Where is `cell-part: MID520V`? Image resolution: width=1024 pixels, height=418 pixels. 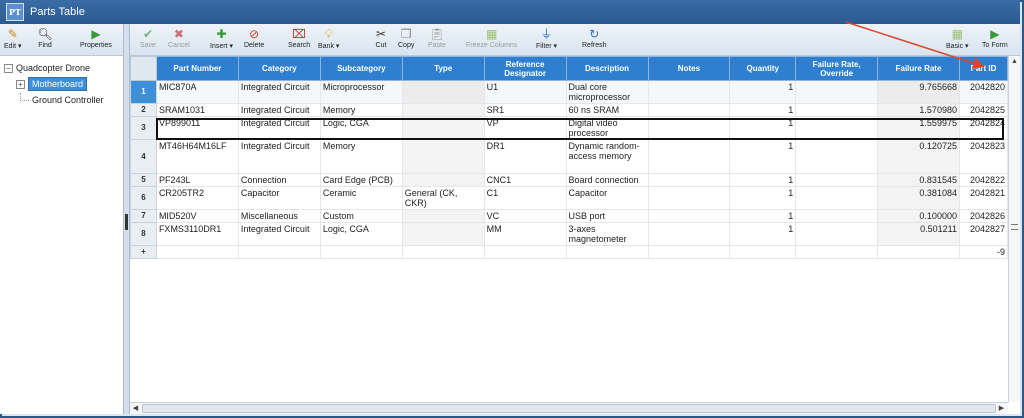 cell-part: MID520V is located at coordinates (197, 216).